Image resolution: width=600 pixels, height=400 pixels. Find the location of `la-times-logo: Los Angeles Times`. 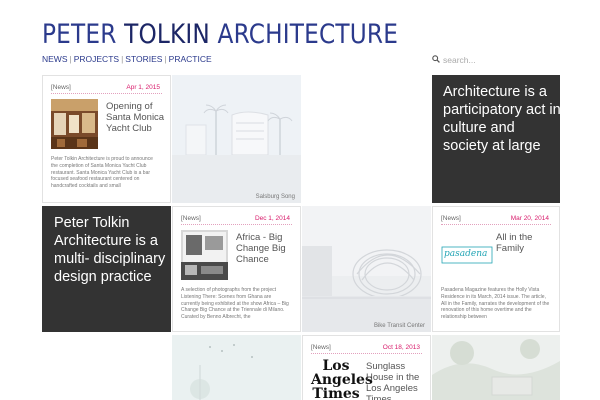

la-times-logo: Los Angeles Times is located at coordinates (342, 379).